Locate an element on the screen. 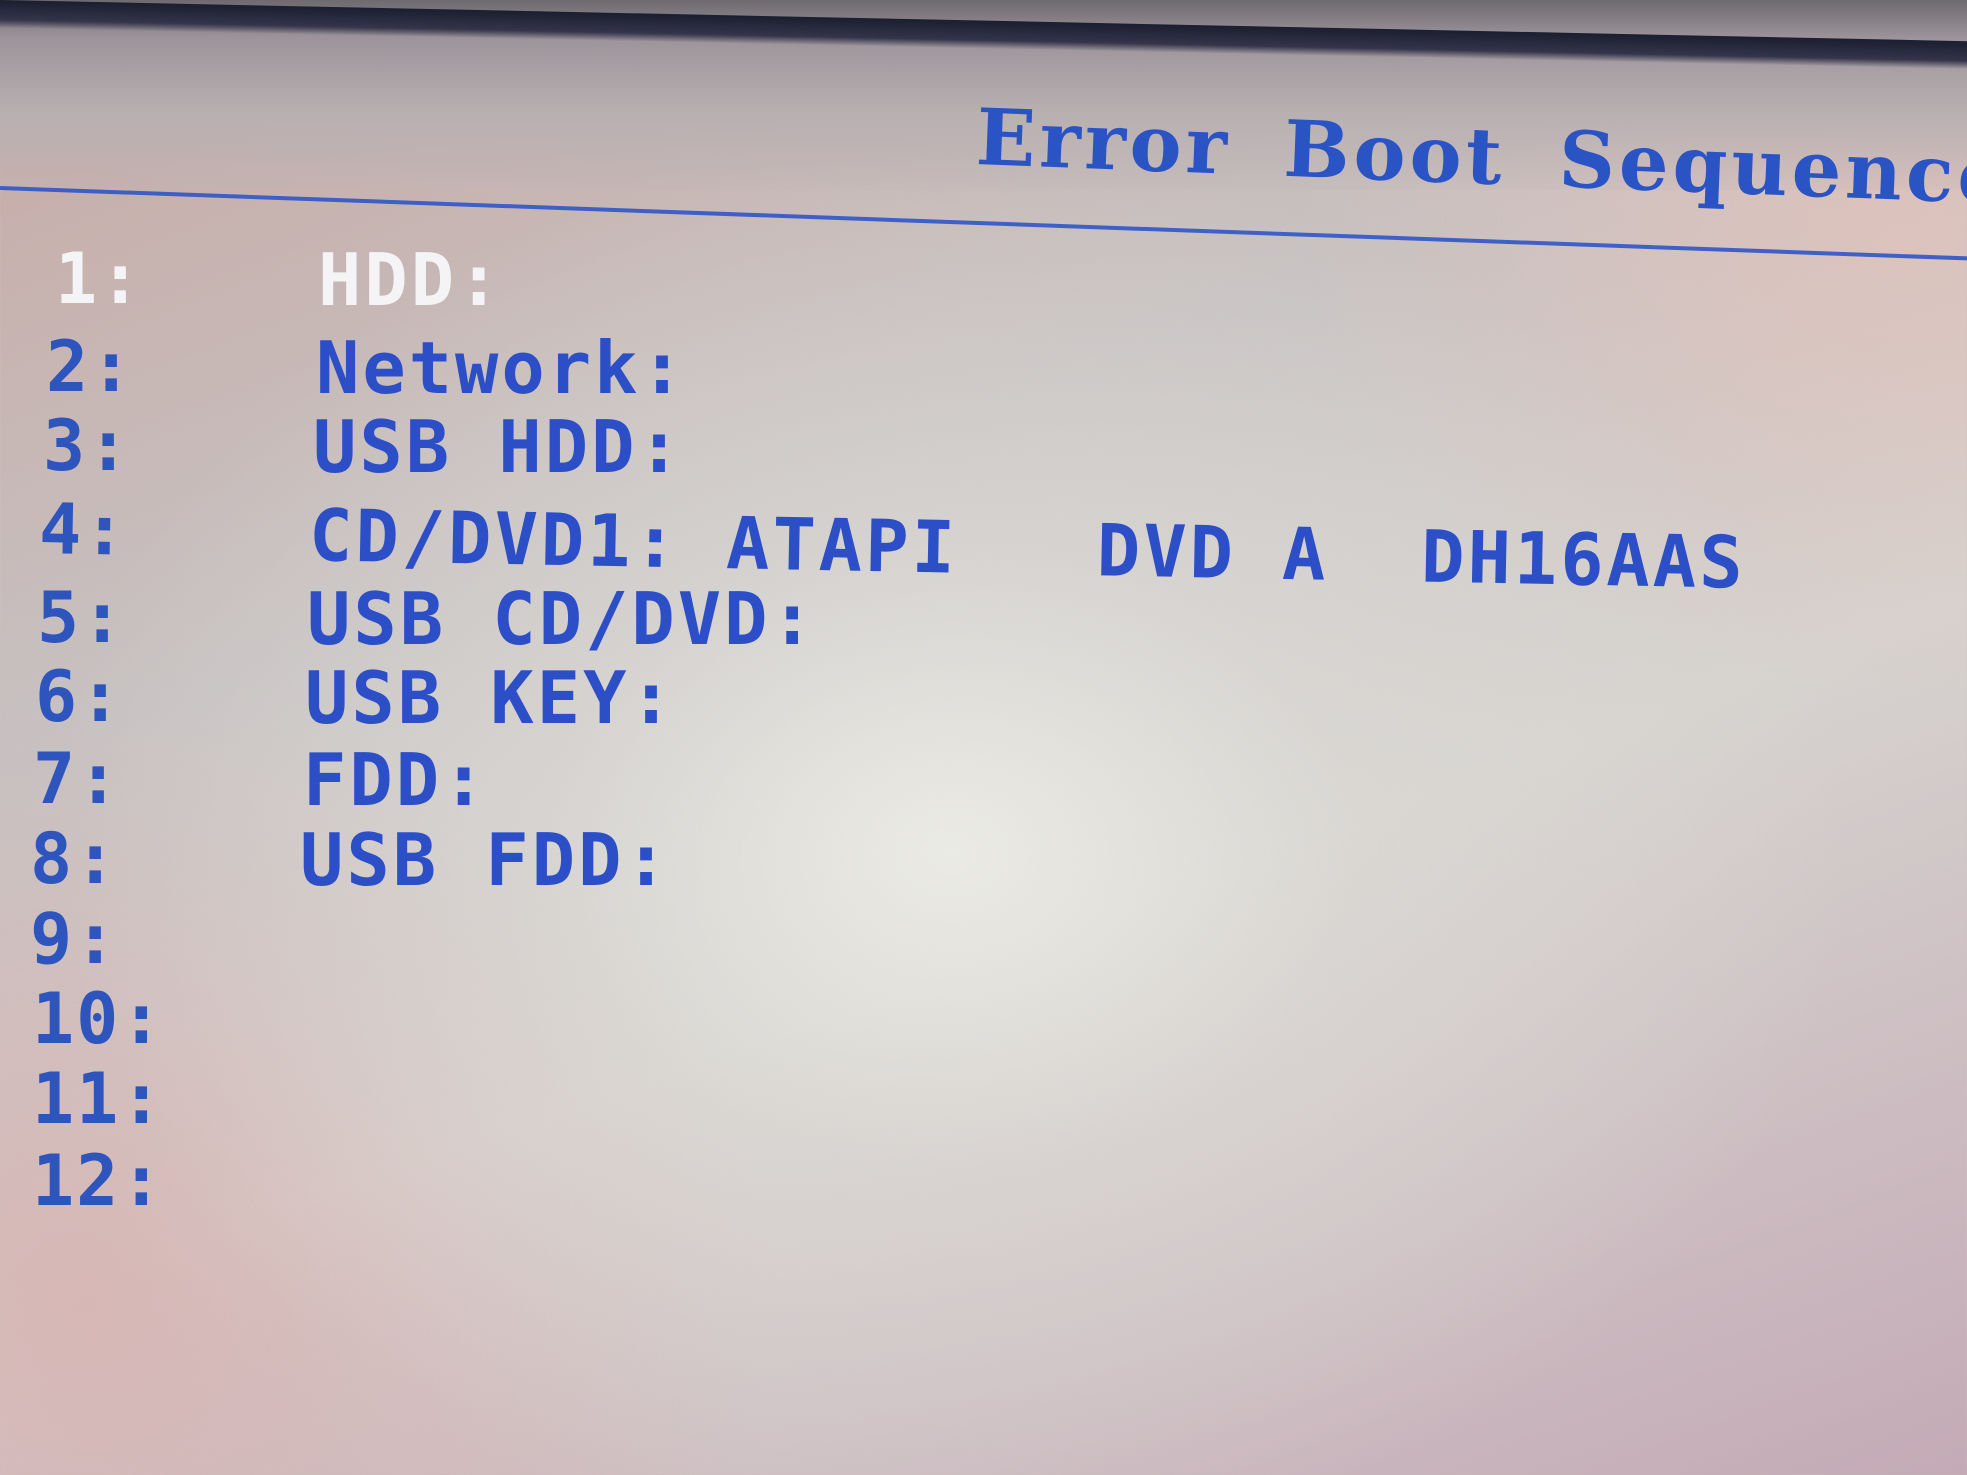 This screenshot has height=1475, width=1967. boot-item-device: USB KEY: is located at coordinates (490, 698).